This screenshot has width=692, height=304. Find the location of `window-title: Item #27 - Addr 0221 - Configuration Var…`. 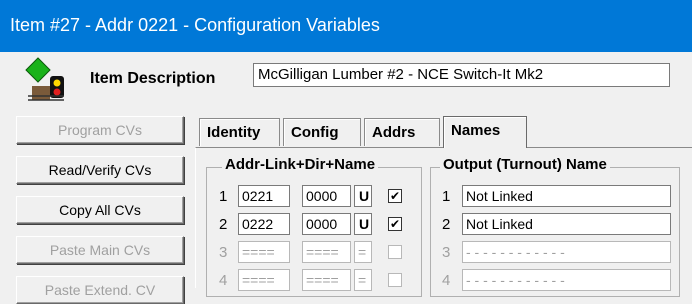

window-title: Item #27 - Addr 0221 - Configuration Var… is located at coordinates (195, 25).